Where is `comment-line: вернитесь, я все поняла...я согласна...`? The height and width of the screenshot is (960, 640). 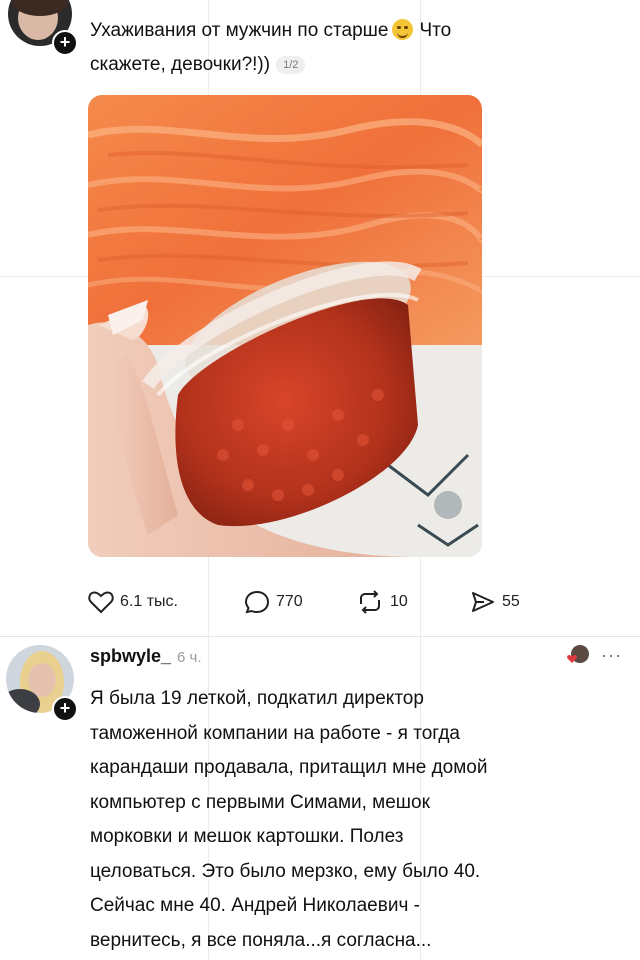
comment-line: вернитесь, я все поняла...я согласна... is located at coordinates (261, 940).